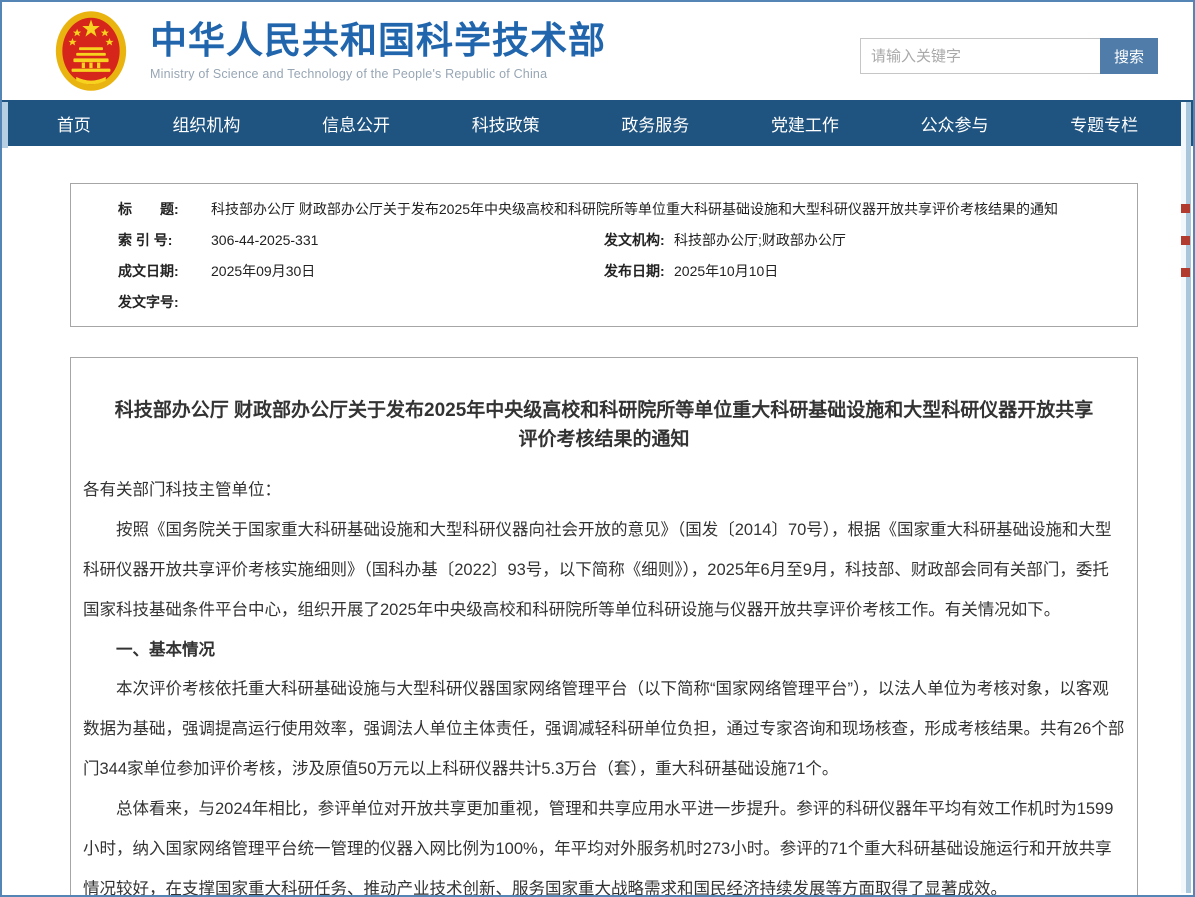  I want to click on meta-value-date-published: 2025年10月10日, so click(726, 271).